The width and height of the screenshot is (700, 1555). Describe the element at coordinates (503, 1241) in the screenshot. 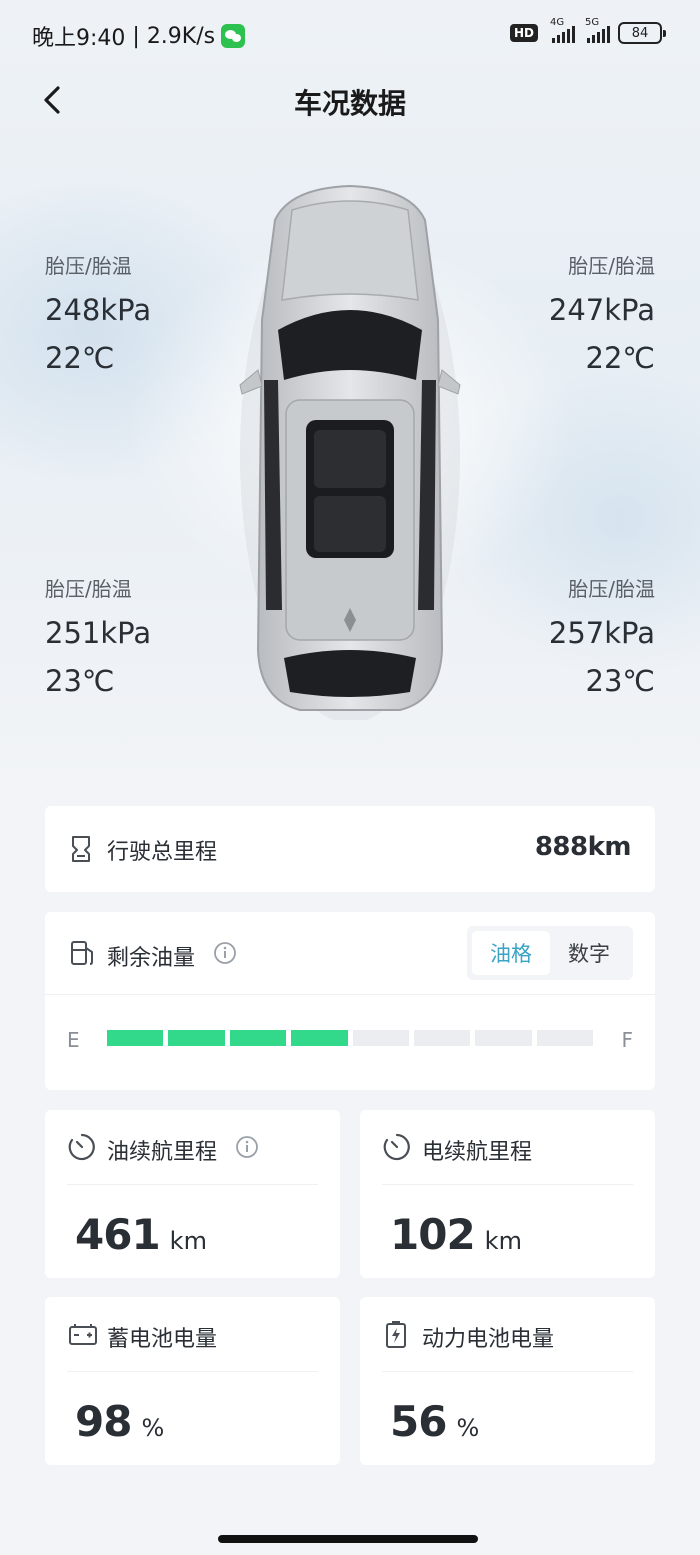

I see `electric-range-unit: km` at that location.